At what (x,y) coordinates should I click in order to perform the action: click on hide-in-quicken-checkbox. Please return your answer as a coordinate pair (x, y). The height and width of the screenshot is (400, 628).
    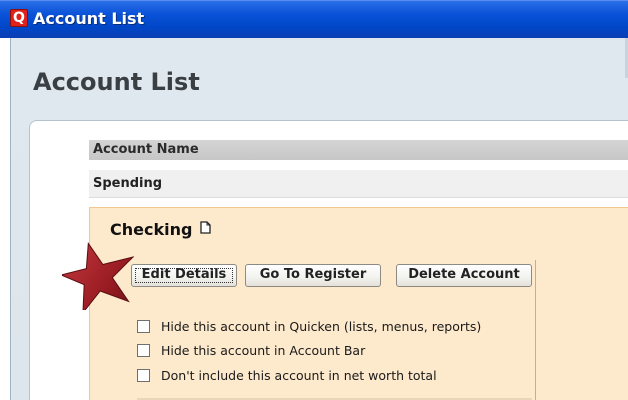
    Looking at the image, I should click on (143, 326).